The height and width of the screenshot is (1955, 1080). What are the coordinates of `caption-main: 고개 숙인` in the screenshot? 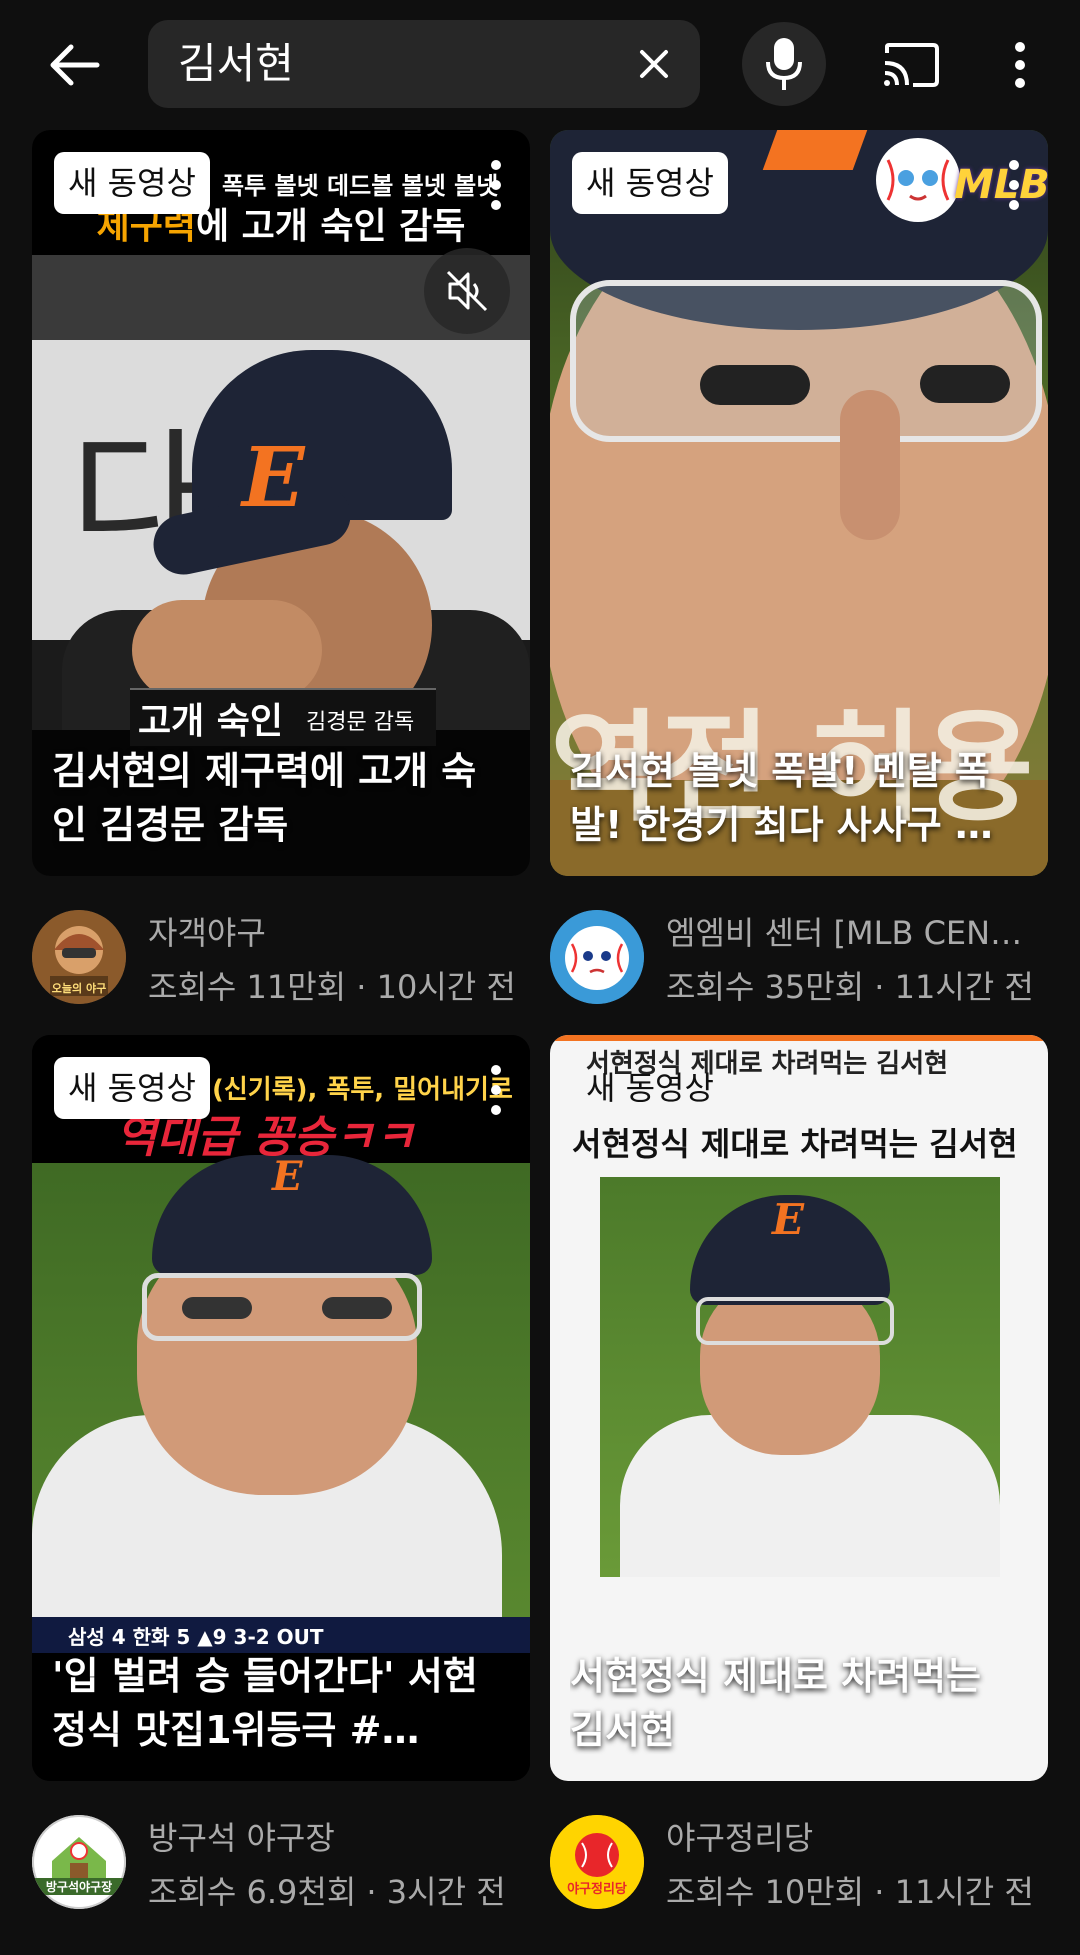 It's located at (211, 721).